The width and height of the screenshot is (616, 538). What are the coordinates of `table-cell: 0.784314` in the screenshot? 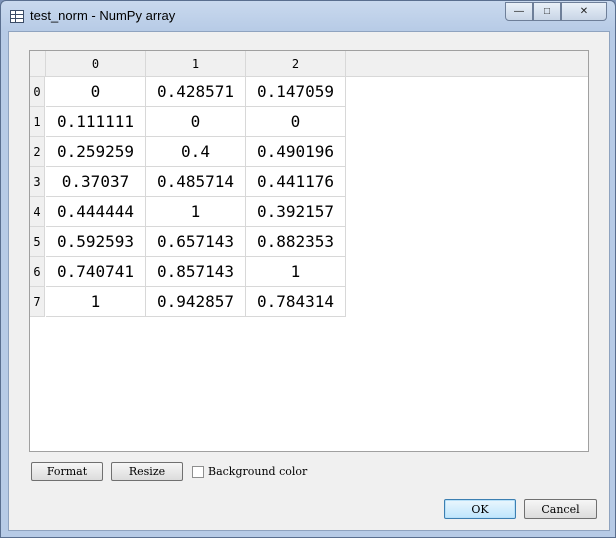 It's located at (296, 302).